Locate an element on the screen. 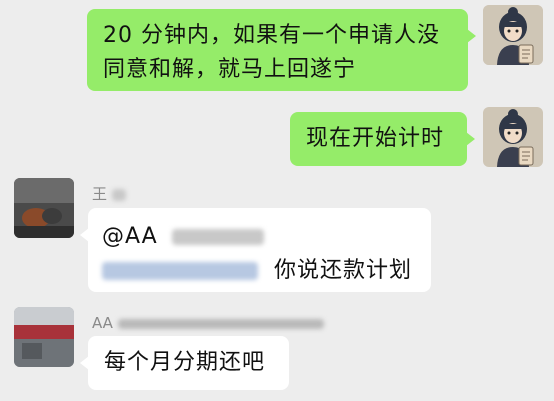 The width and height of the screenshot is (554, 401). message-text-line: 20 分钟内，如果有一个申请人没 is located at coordinates (271, 35).